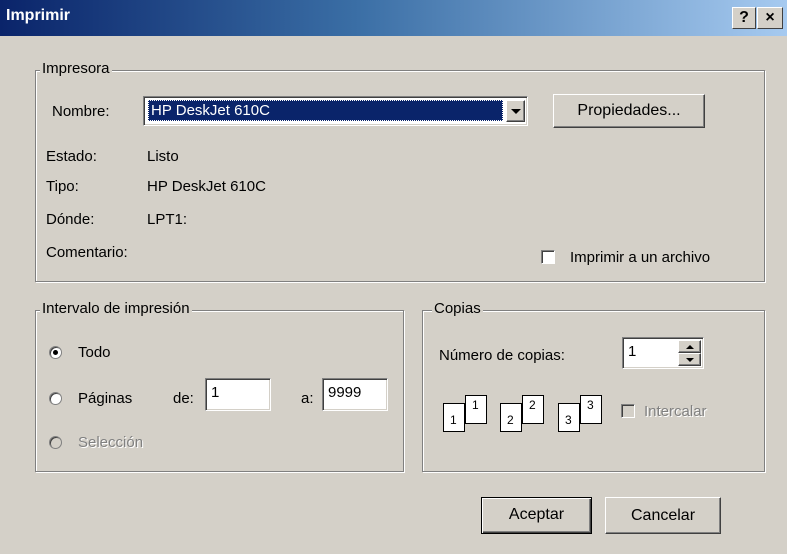 The width and height of the screenshot is (787, 554). What do you see at coordinates (675, 411) in the screenshot?
I see `collate-label: Intercalar` at bounding box center [675, 411].